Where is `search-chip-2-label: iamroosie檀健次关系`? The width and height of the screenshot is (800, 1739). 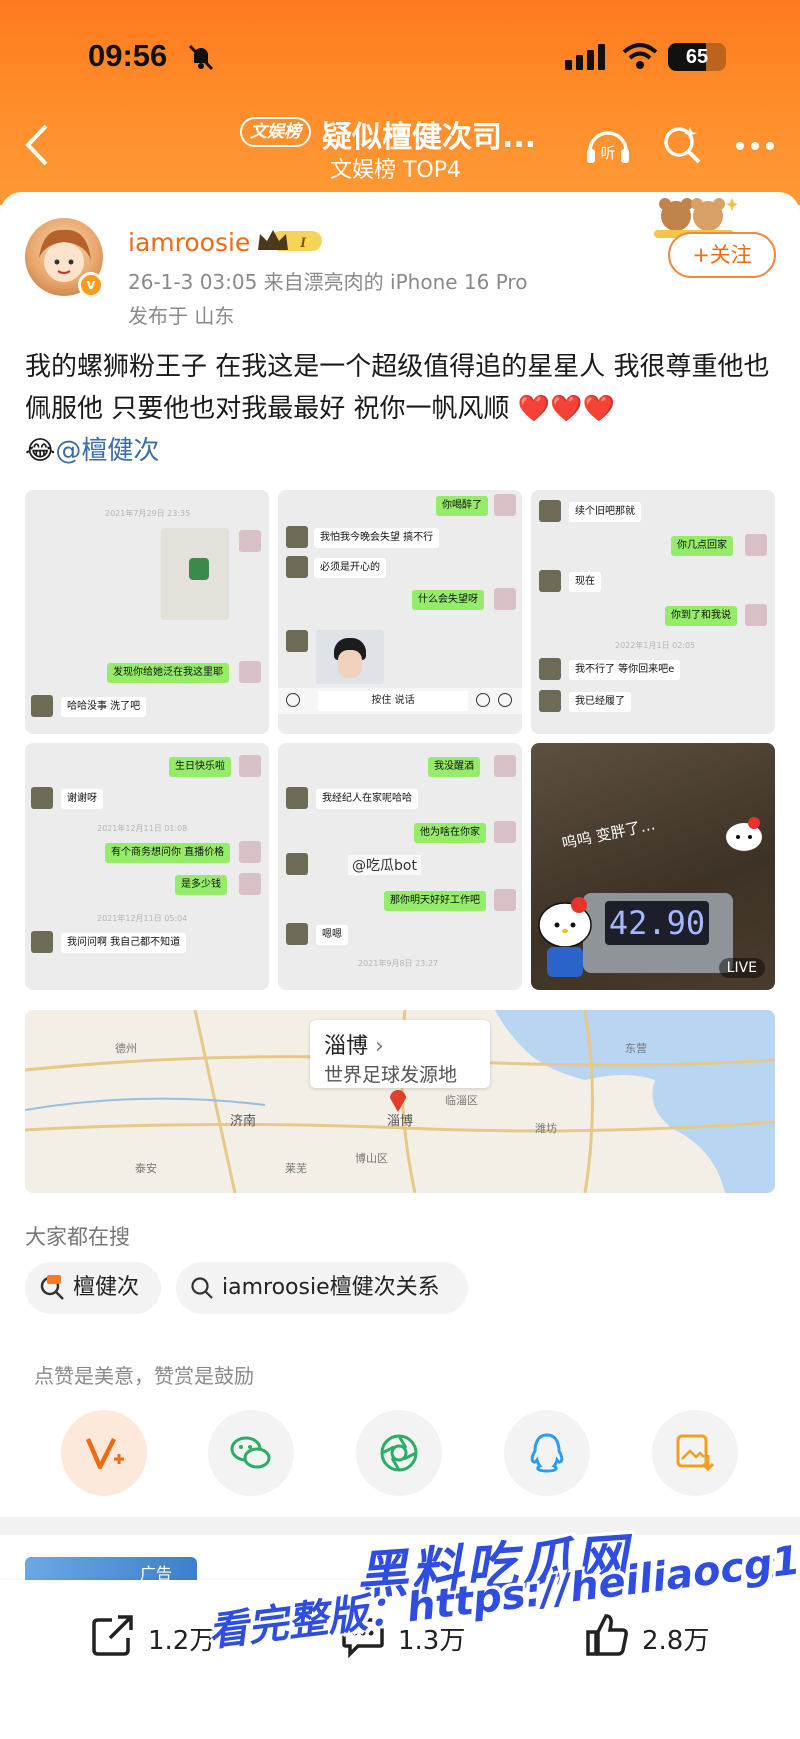
search-chip-2-label: iamroosie檀健次关系 is located at coordinates (331, 1287).